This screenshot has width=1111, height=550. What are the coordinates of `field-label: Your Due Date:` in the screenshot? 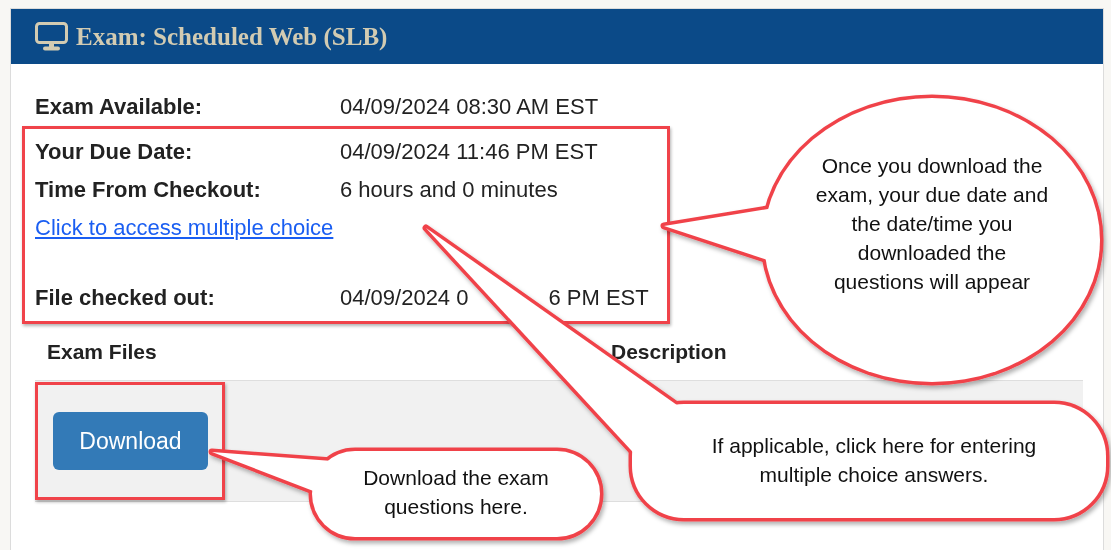 It's located at (114, 152).